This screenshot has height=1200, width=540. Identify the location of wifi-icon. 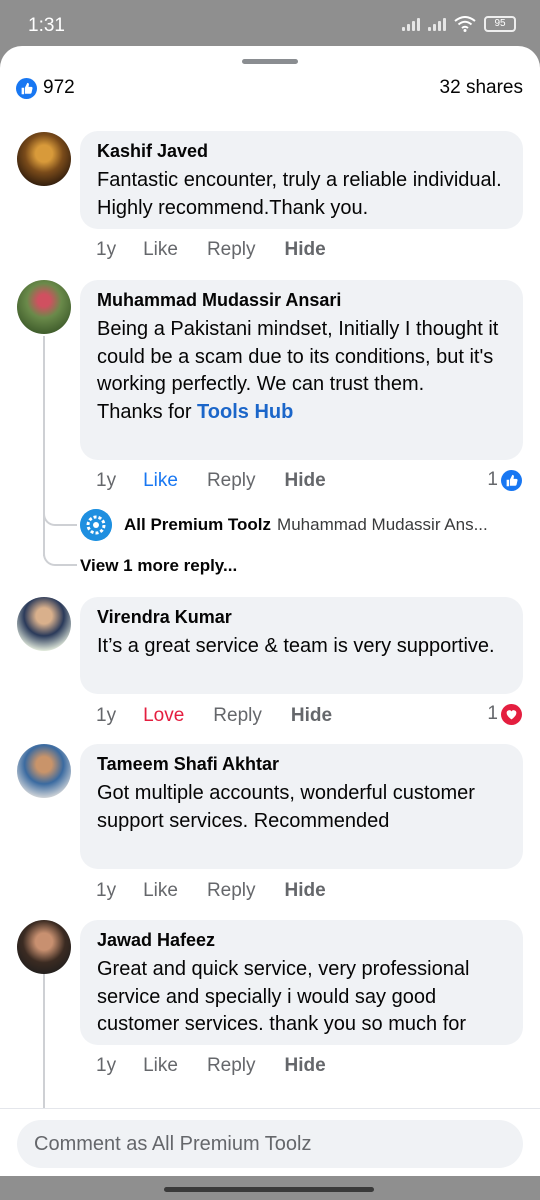
(465, 24).